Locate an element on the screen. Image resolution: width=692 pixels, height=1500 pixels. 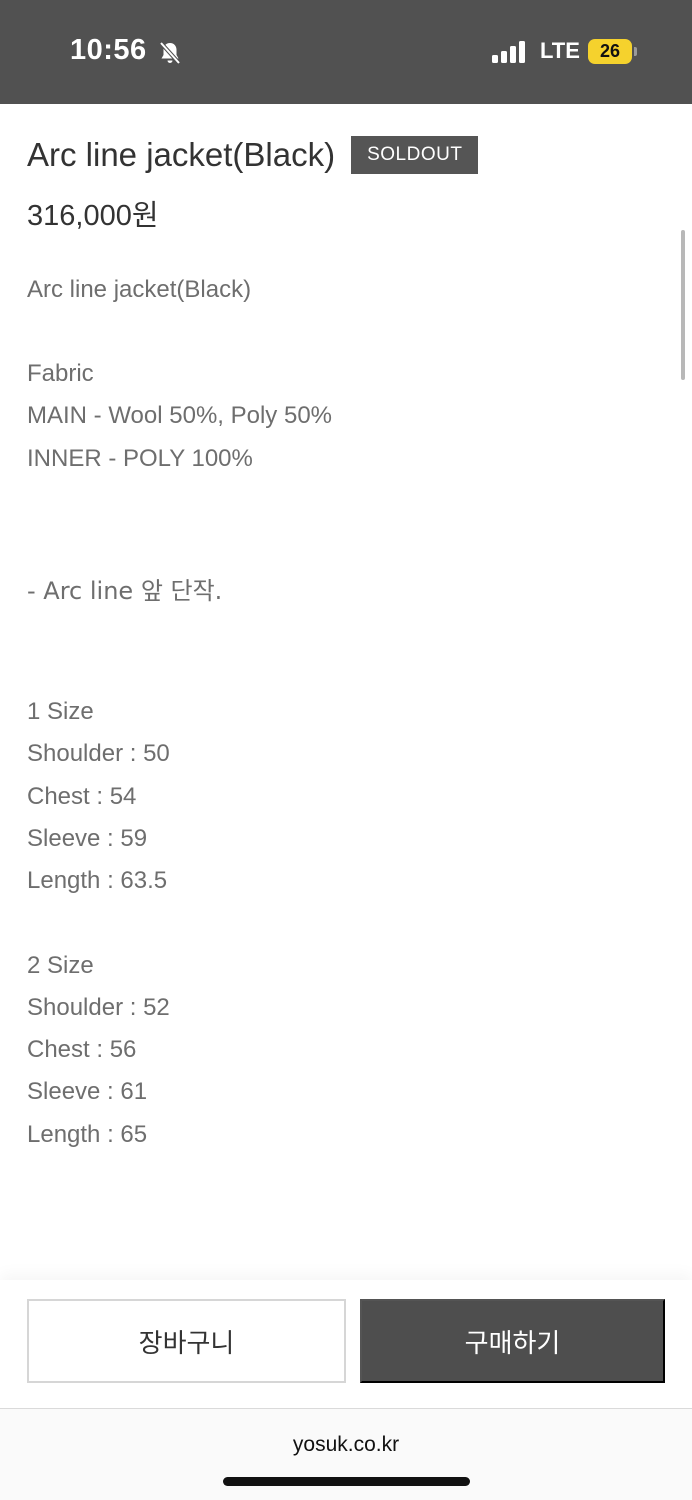
url-text: yosuk.co.kr is located at coordinates (346, 1445).